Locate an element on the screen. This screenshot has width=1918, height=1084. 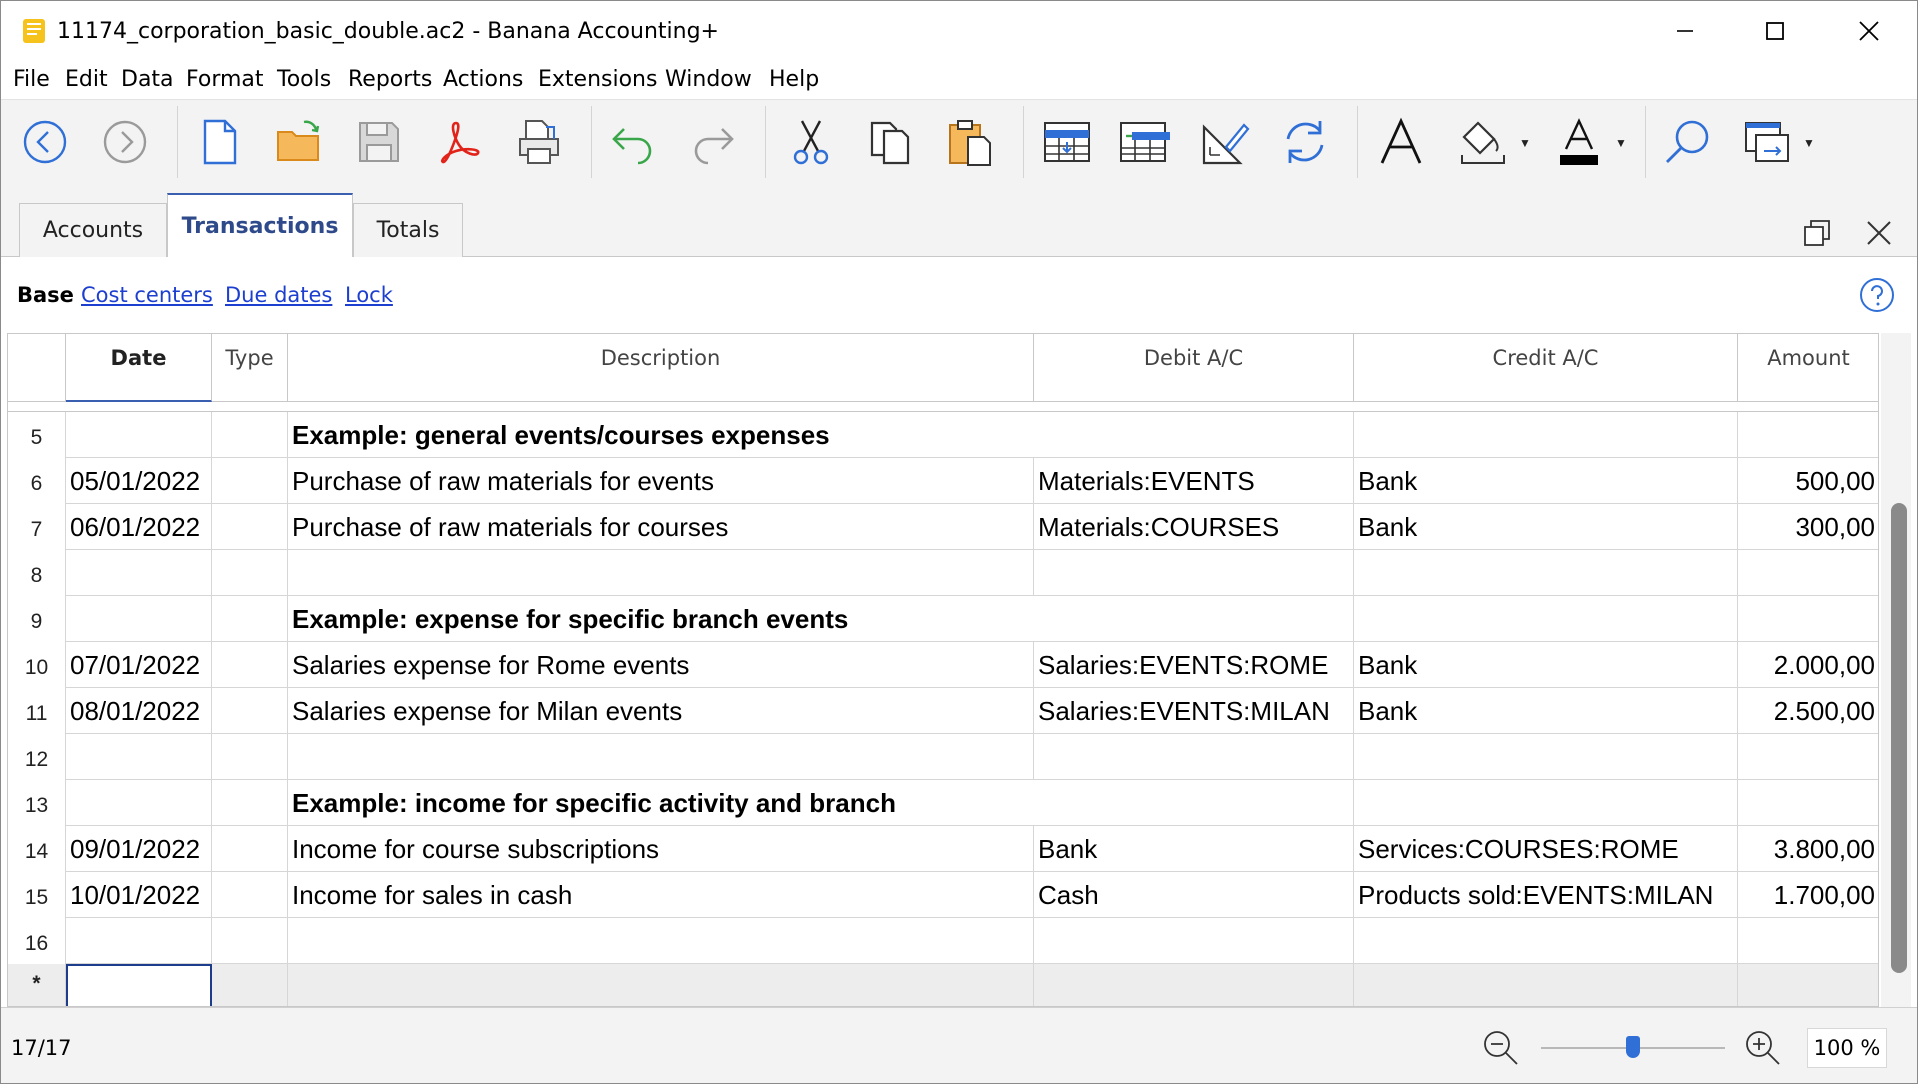
zoom-level: 100 % is located at coordinates (1847, 1048).